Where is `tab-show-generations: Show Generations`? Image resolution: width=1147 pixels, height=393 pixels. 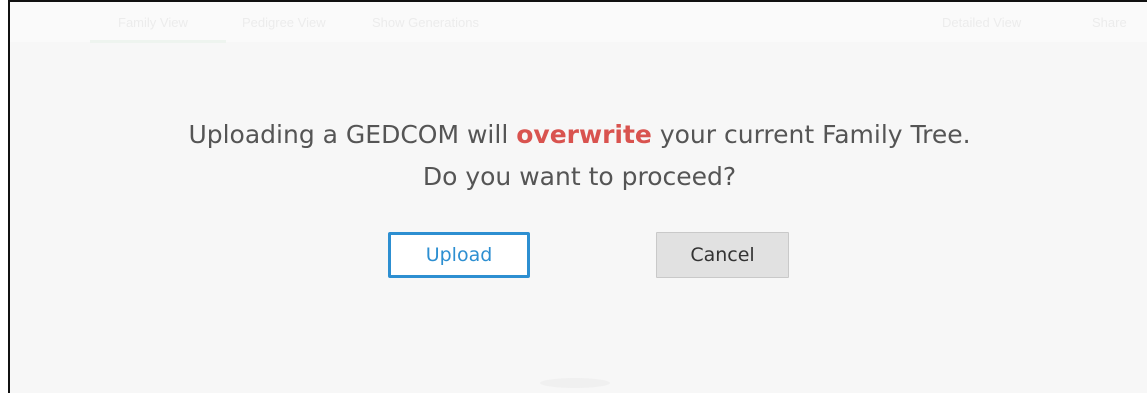
tab-show-generations: Show Generations is located at coordinates (425, 22).